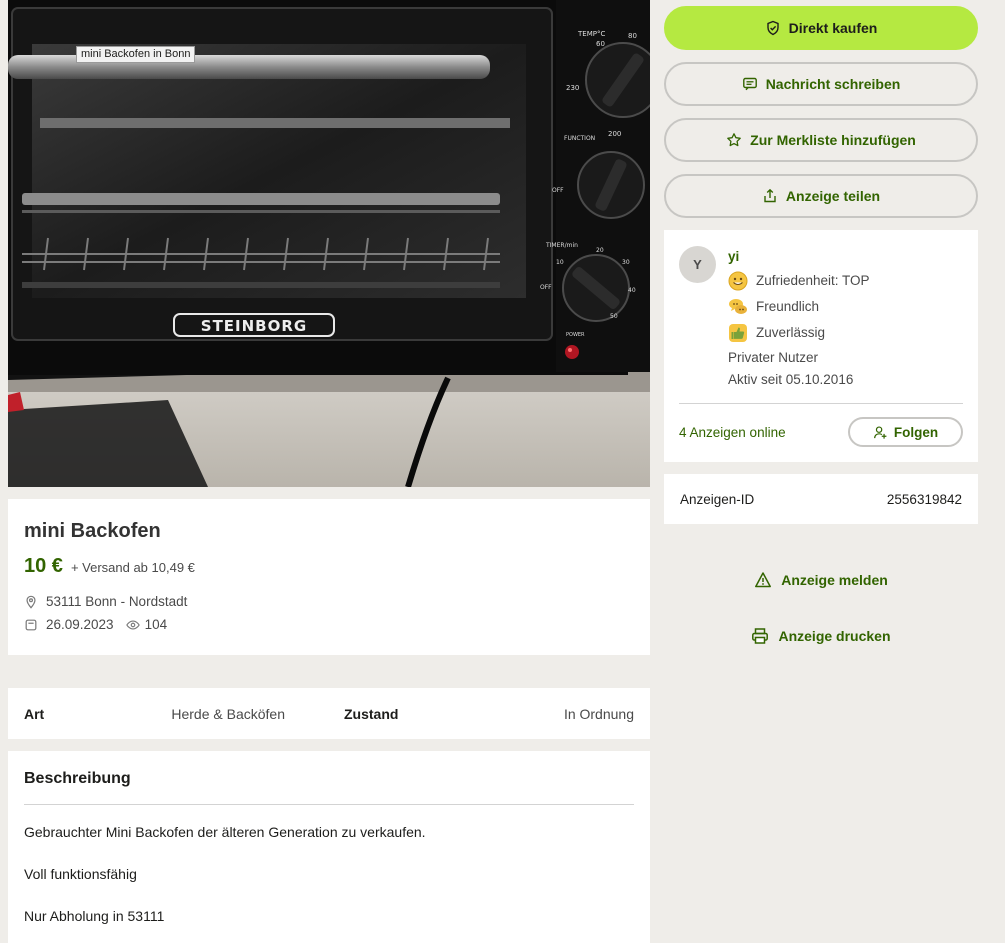 This screenshot has height=943, width=1005. Describe the element at coordinates (821, 432) in the screenshot. I see `seller-footer: 4 Anzeigen online Folgen` at that location.